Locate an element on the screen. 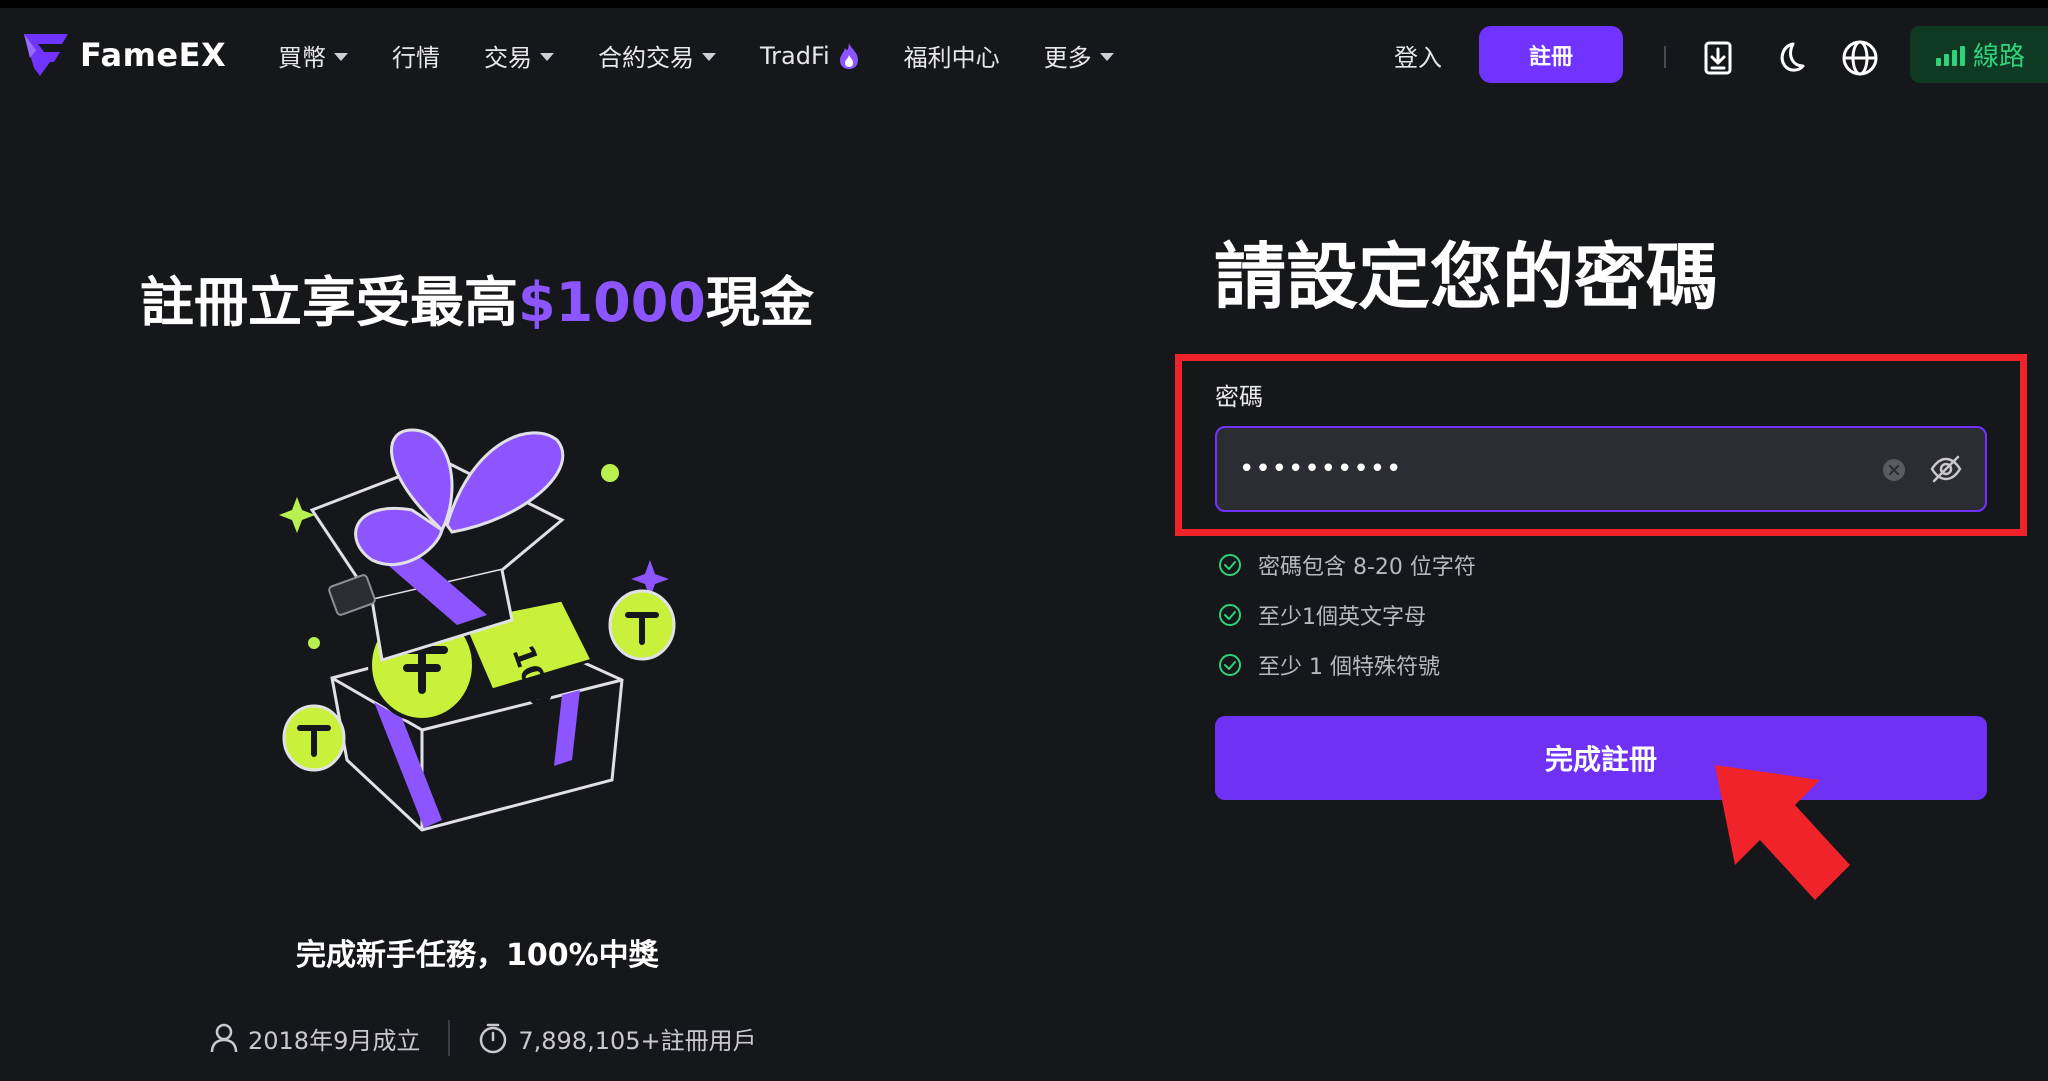  password-rules: 密碼包含 8-20 位字符 至少1個英文字母 至少 1 個特殊符號 is located at coordinates (1347, 615).